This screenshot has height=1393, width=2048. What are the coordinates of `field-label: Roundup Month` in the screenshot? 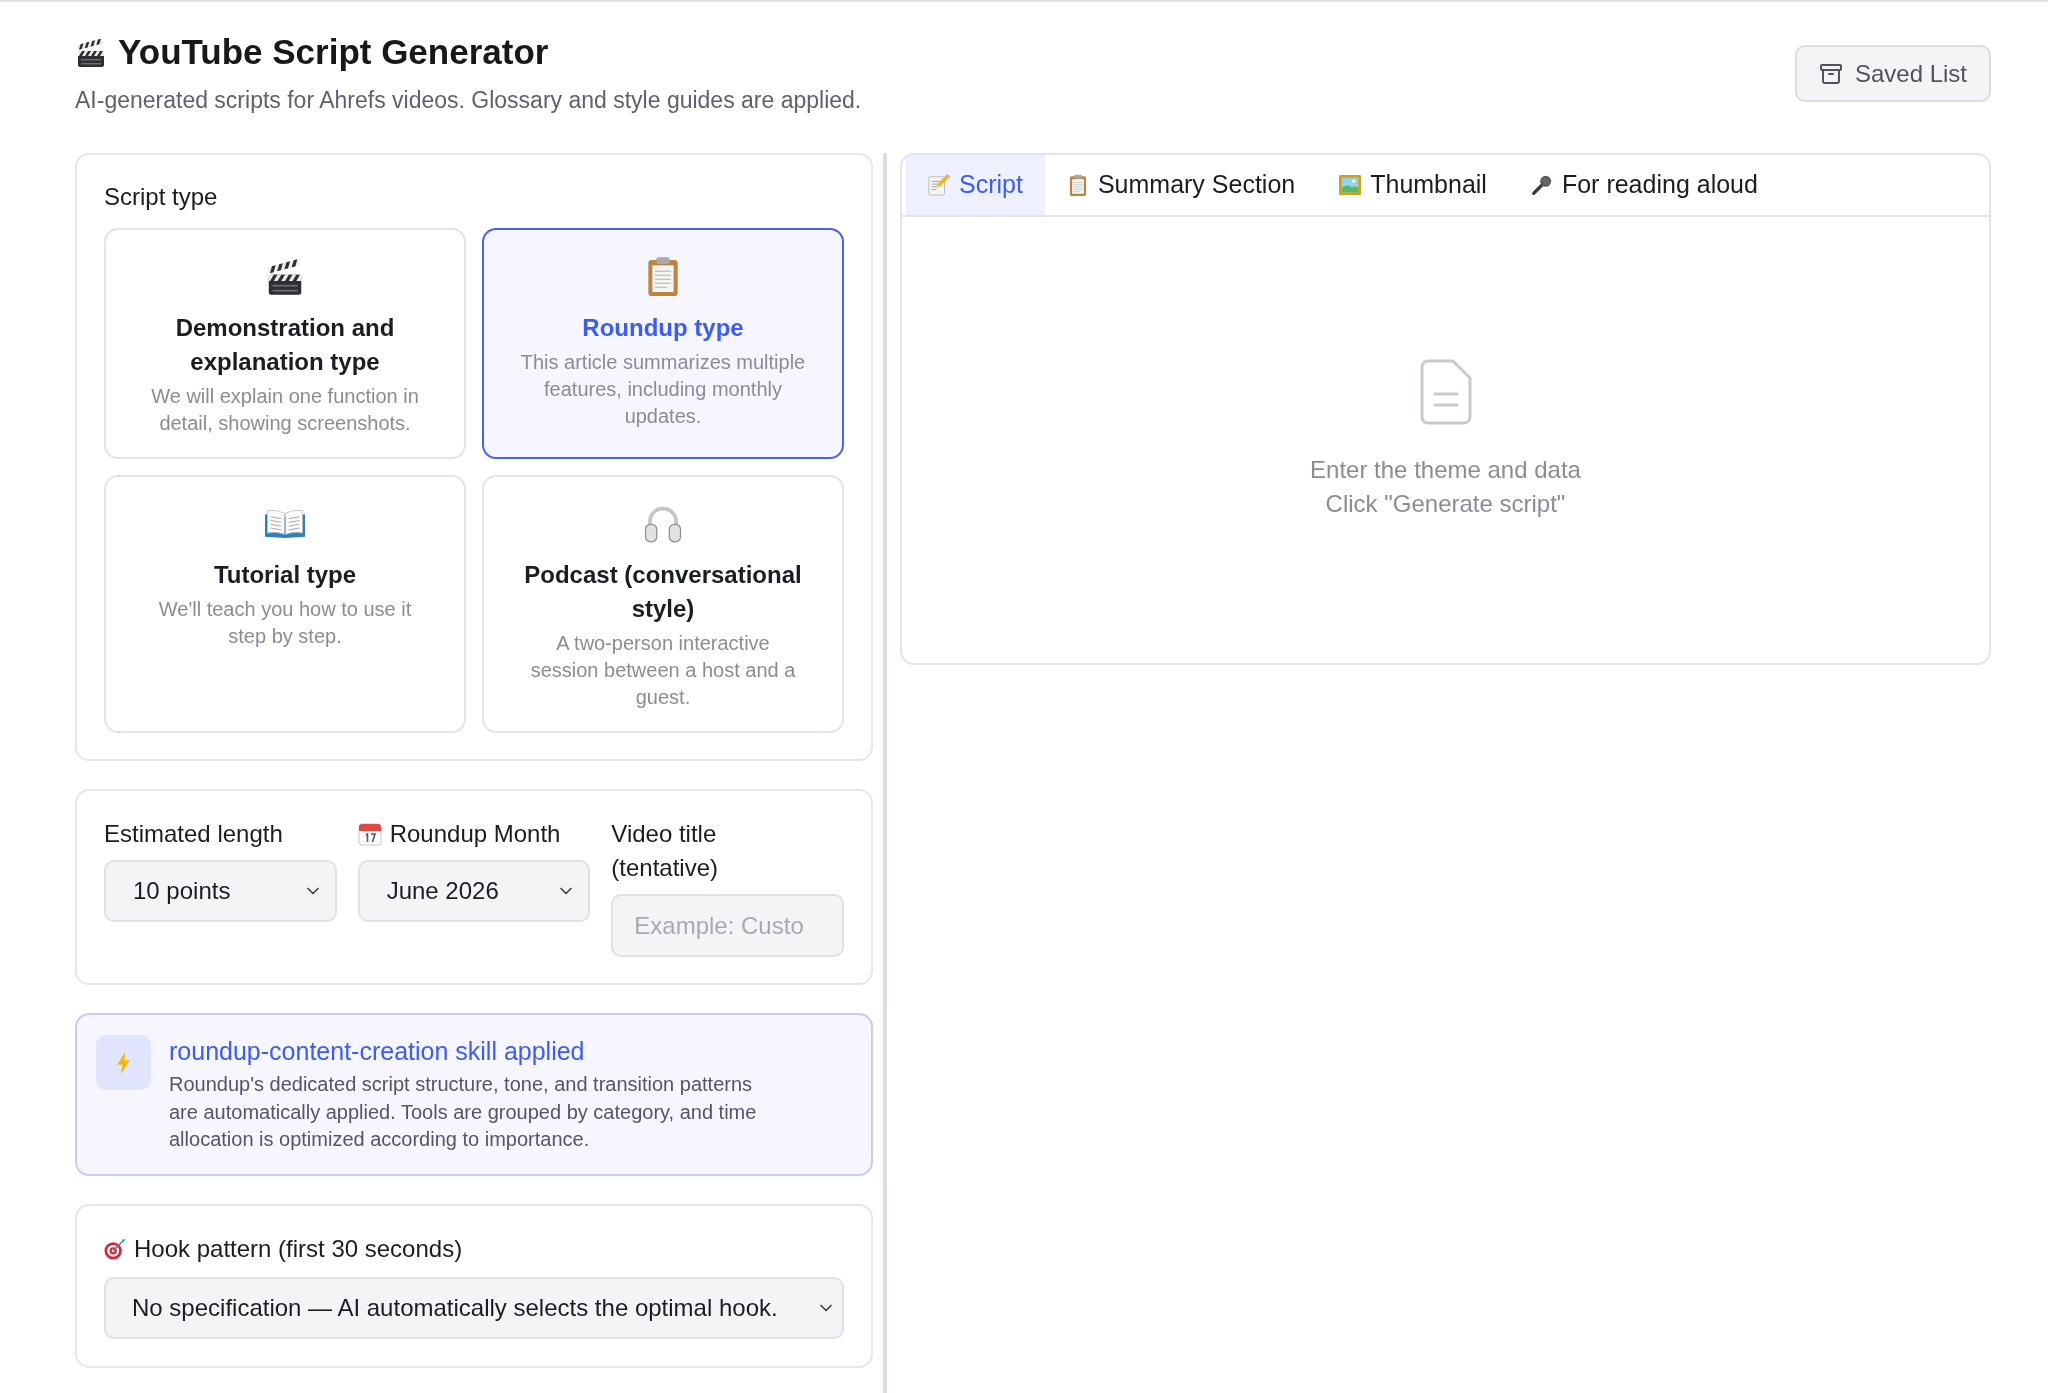 It's located at (475, 834).